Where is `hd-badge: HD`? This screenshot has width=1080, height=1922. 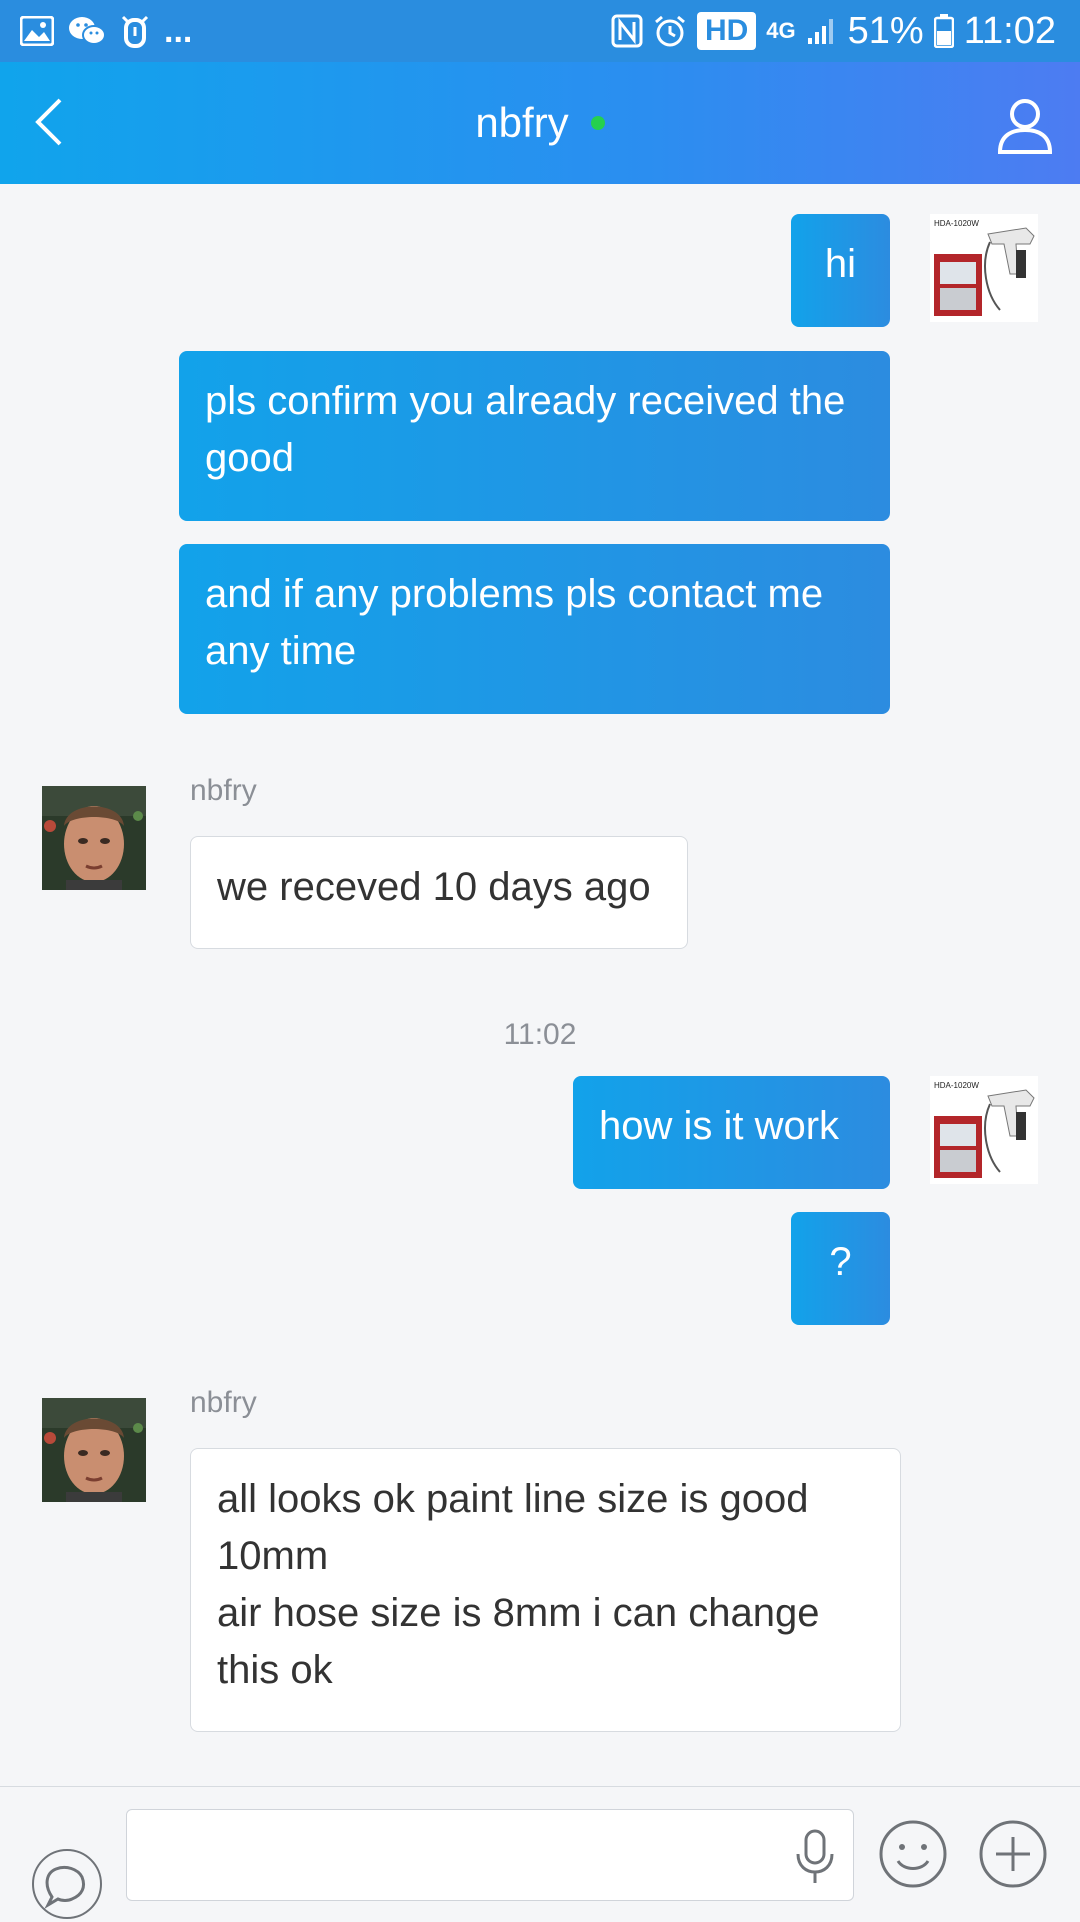 hd-badge: HD is located at coordinates (726, 31).